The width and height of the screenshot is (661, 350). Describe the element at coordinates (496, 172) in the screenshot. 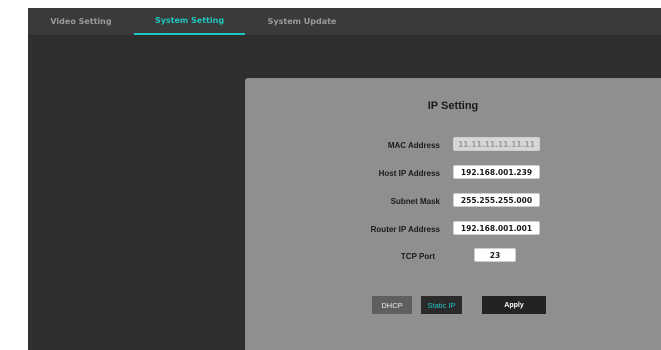

I see `host-ip-field: 192.168.001.239` at that location.